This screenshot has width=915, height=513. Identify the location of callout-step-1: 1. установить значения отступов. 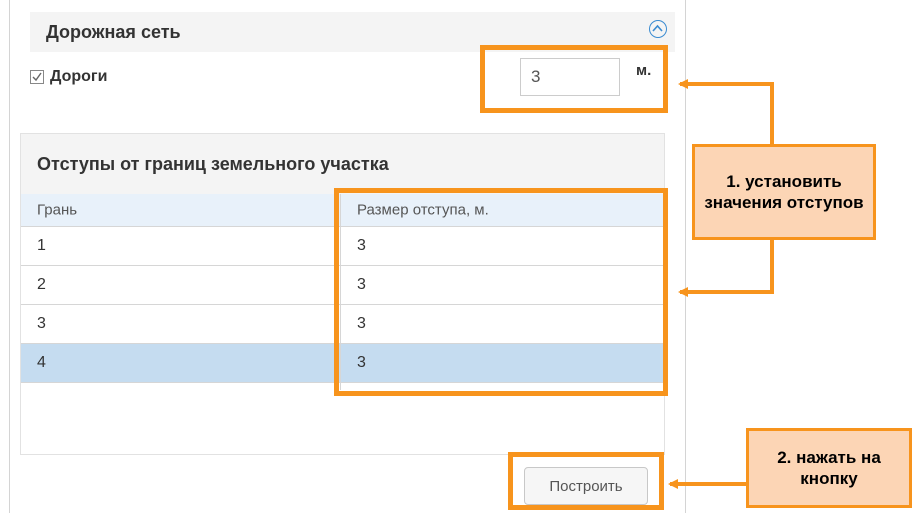
(784, 192).